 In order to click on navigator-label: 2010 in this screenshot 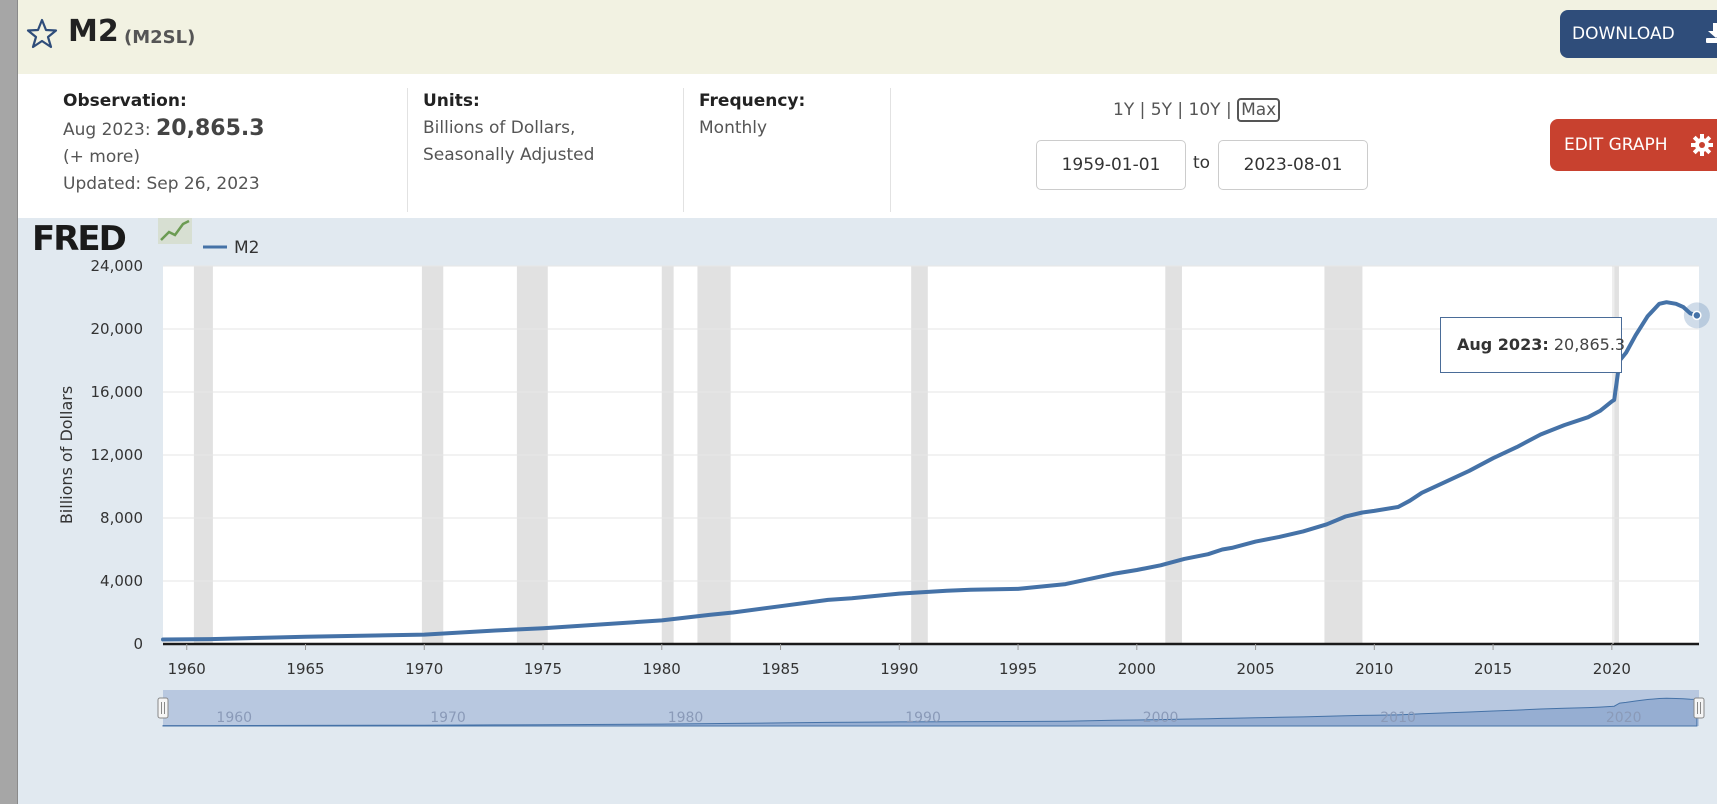, I will do `click(1398, 718)`.